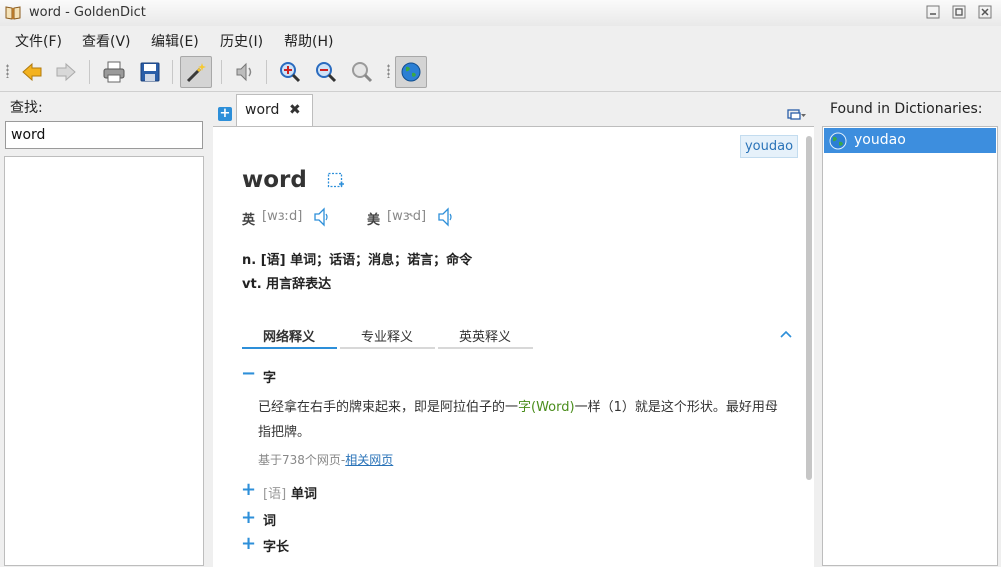 This screenshot has height=567, width=1001. Describe the element at coordinates (546, 407) in the screenshot. I see `sense-highlight: 字(Word)` at that location.